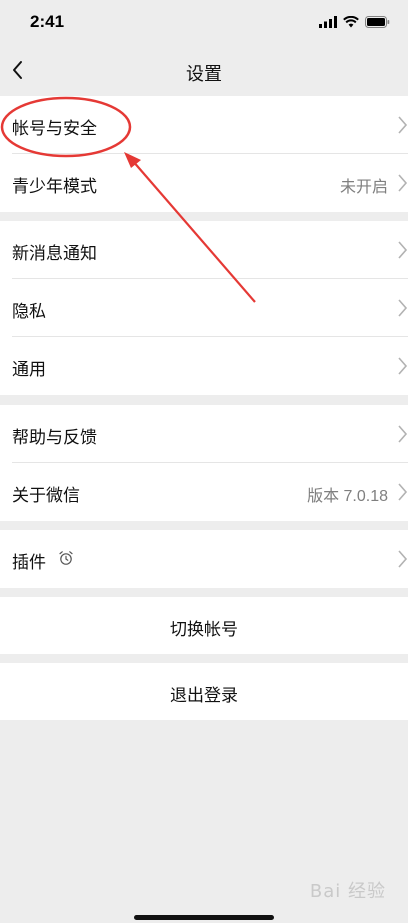 The image size is (408, 923). What do you see at coordinates (204, 366) in the screenshot?
I see `settings-row-general: 通用` at bounding box center [204, 366].